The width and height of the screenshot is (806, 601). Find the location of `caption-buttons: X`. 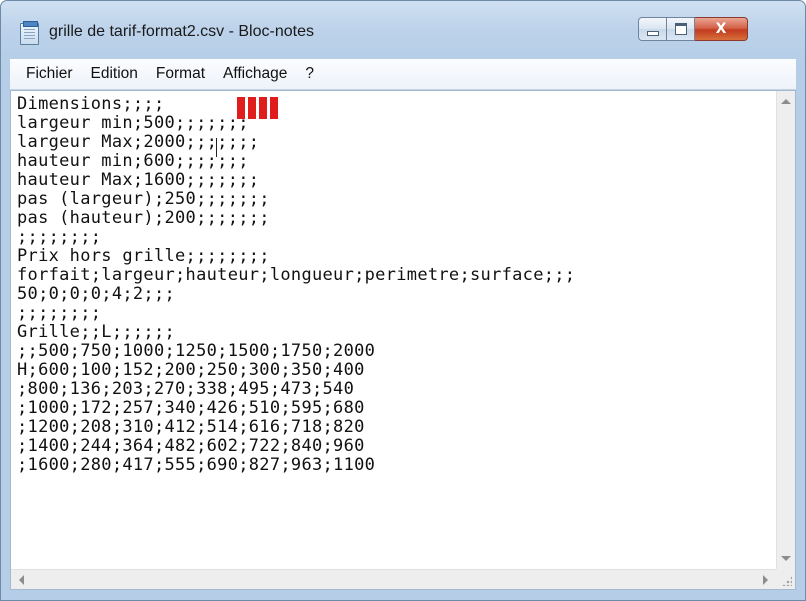

caption-buttons: X is located at coordinates (717, 29).